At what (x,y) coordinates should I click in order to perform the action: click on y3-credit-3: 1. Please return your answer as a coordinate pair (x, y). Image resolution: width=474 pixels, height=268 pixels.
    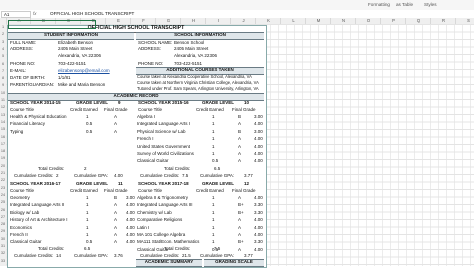
    Looking at the image, I should click on (87, 213).